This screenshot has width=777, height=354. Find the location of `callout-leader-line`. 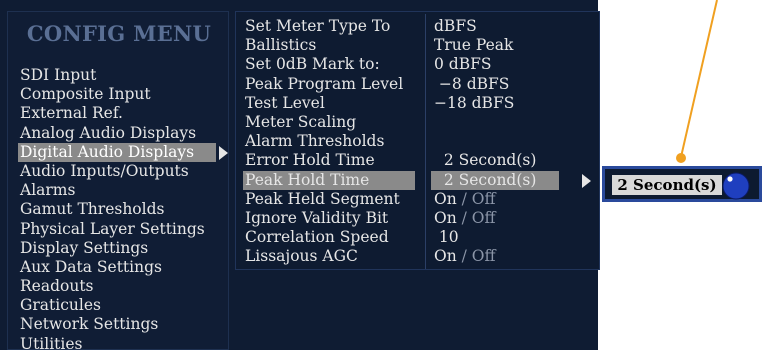

callout-leader-line is located at coordinates (697, 81).